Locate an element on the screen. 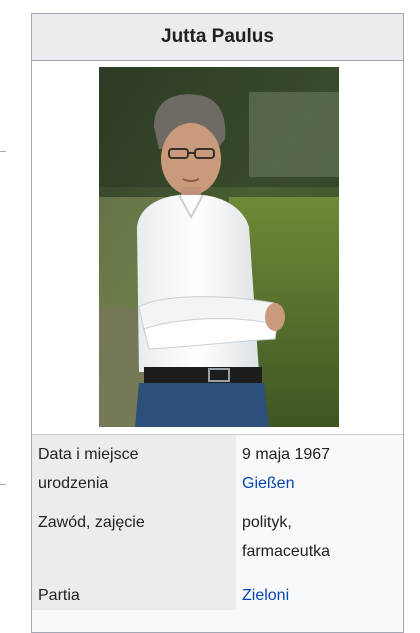 The width and height of the screenshot is (420, 633). occupation-line: farmaceutka is located at coordinates (286, 551).